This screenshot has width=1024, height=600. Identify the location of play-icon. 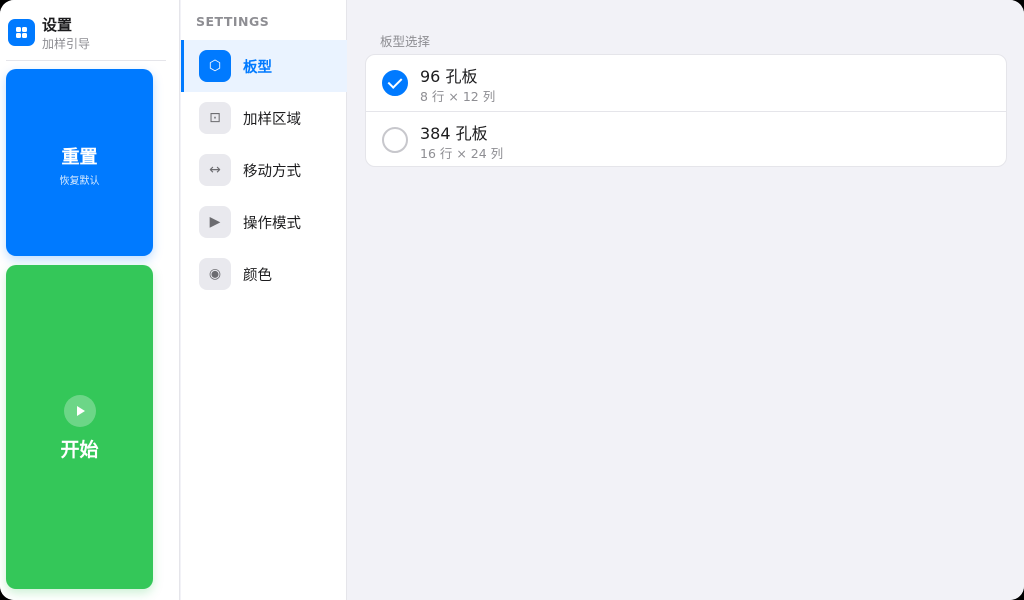
(80, 411).